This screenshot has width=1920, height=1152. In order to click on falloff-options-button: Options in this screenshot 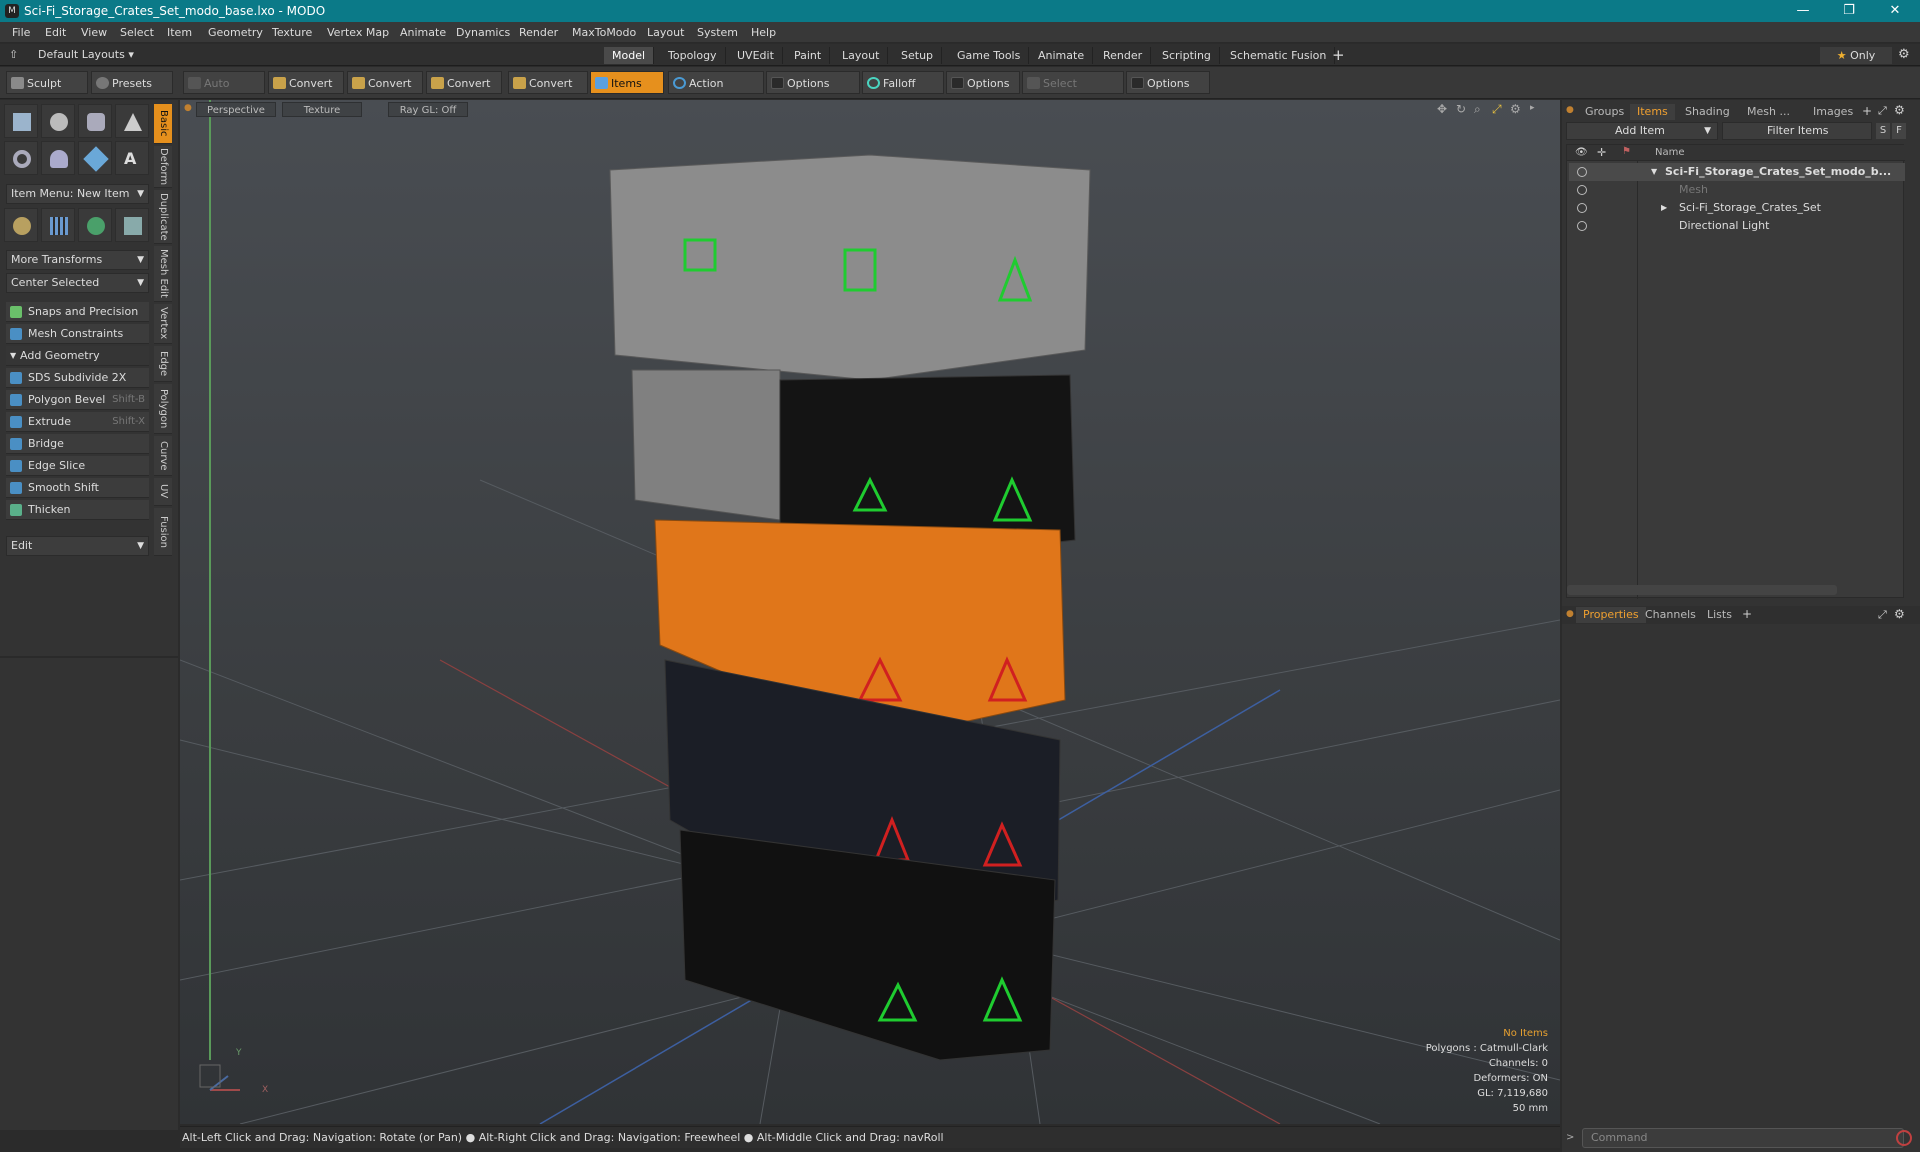, I will do `click(983, 82)`.